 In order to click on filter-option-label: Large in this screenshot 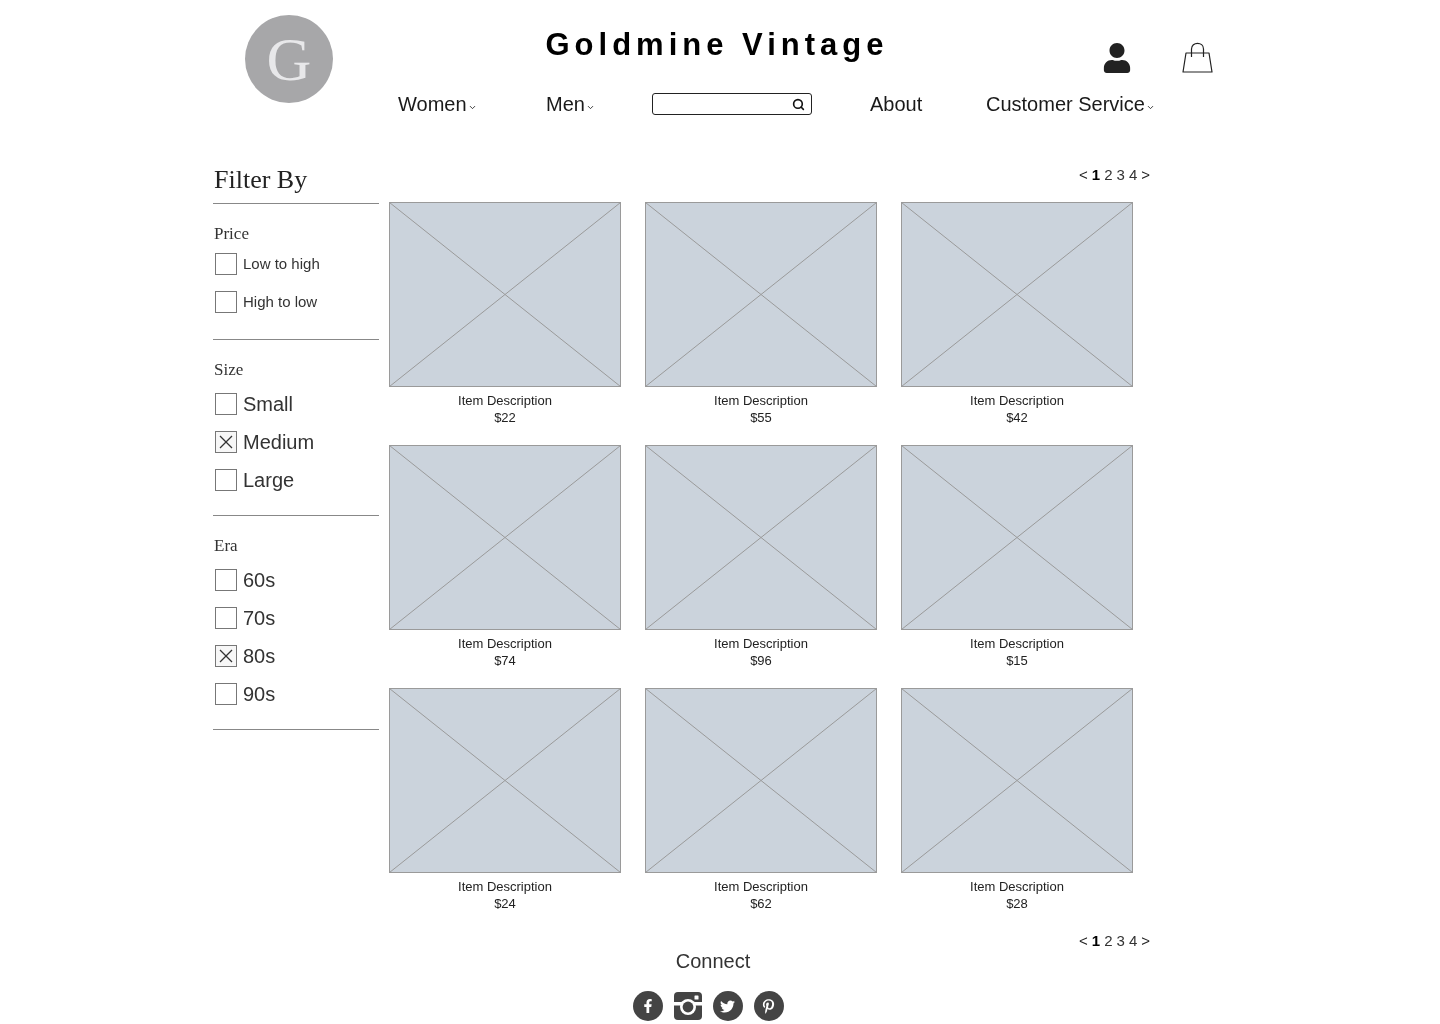, I will do `click(269, 480)`.